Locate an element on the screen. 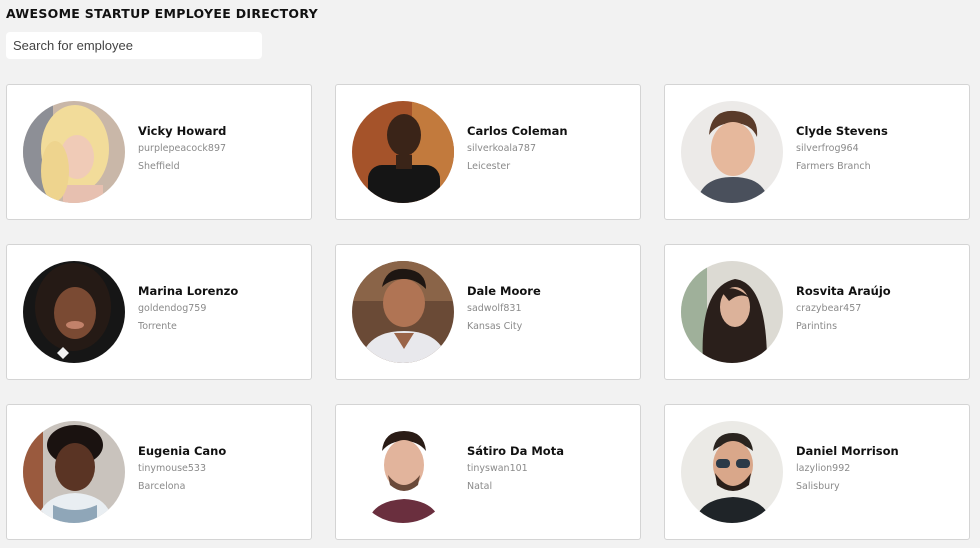 The width and height of the screenshot is (980, 548). employee-card: Rosvita Araújo crazybear457 Parintins is located at coordinates (817, 312).